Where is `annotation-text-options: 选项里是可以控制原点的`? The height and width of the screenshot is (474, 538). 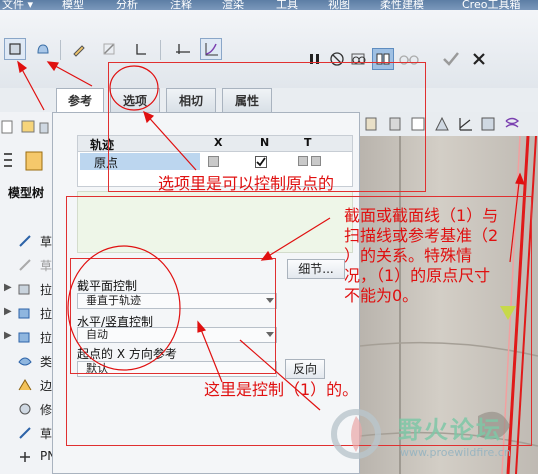
annotation-text-options: 选项里是可以控制原点的 is located at coordinates (246, 183).